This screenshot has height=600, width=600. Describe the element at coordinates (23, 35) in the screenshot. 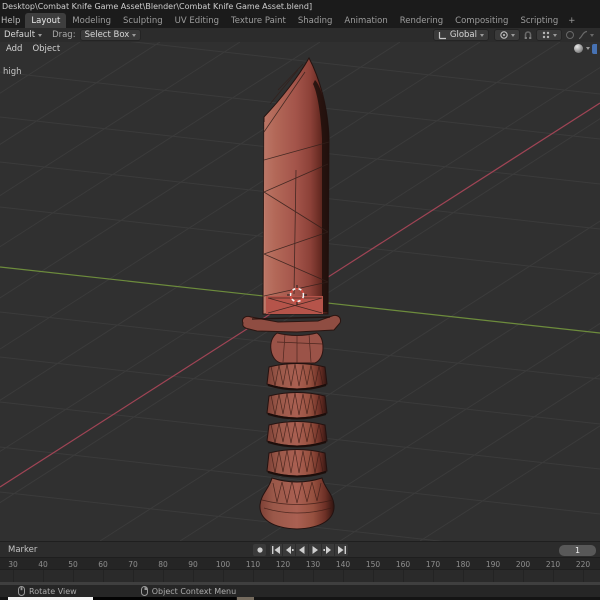

I see `tool-preset-dropdown: Default` at that location.